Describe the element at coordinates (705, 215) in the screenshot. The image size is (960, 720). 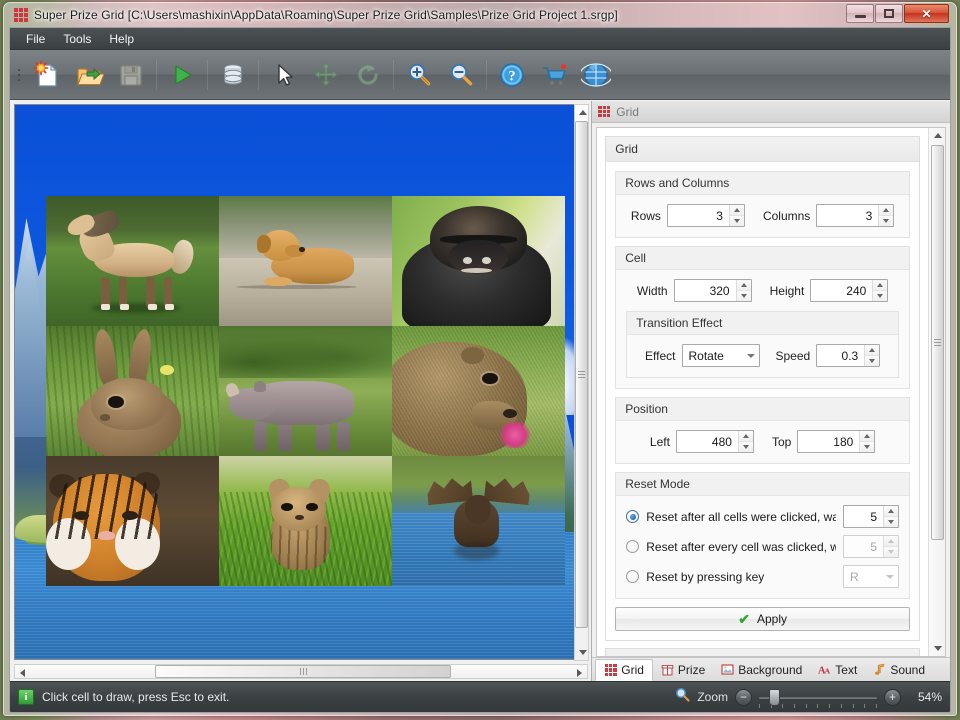
I see `rows-spinner: 3` at that location.